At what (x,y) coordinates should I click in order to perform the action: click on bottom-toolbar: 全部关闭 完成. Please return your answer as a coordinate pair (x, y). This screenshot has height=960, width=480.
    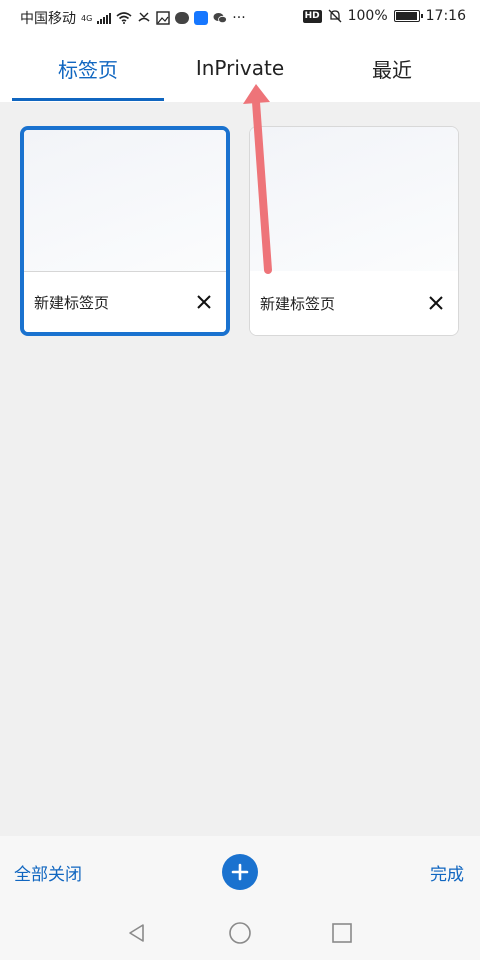
    Looking at the image, I should click on (240, 872).